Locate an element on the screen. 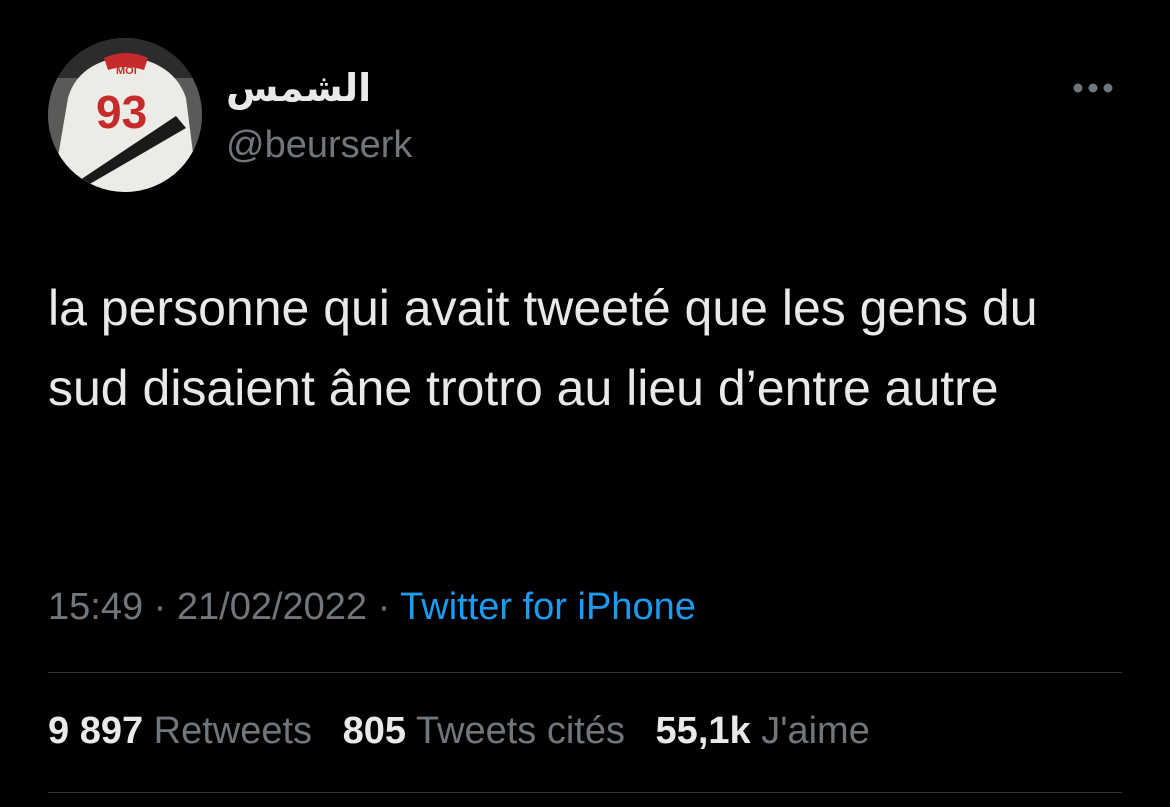  more-options-button is located at coordinates (1093, 88).